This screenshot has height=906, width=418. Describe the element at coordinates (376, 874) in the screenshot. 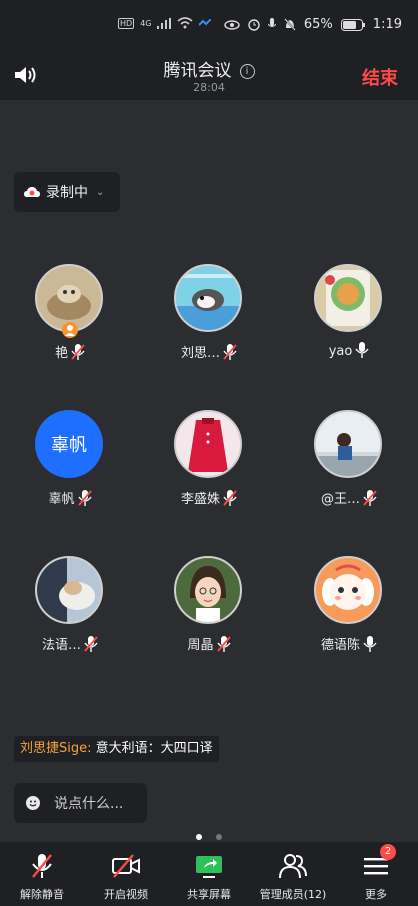

I see `more-button: 更多` at that location.